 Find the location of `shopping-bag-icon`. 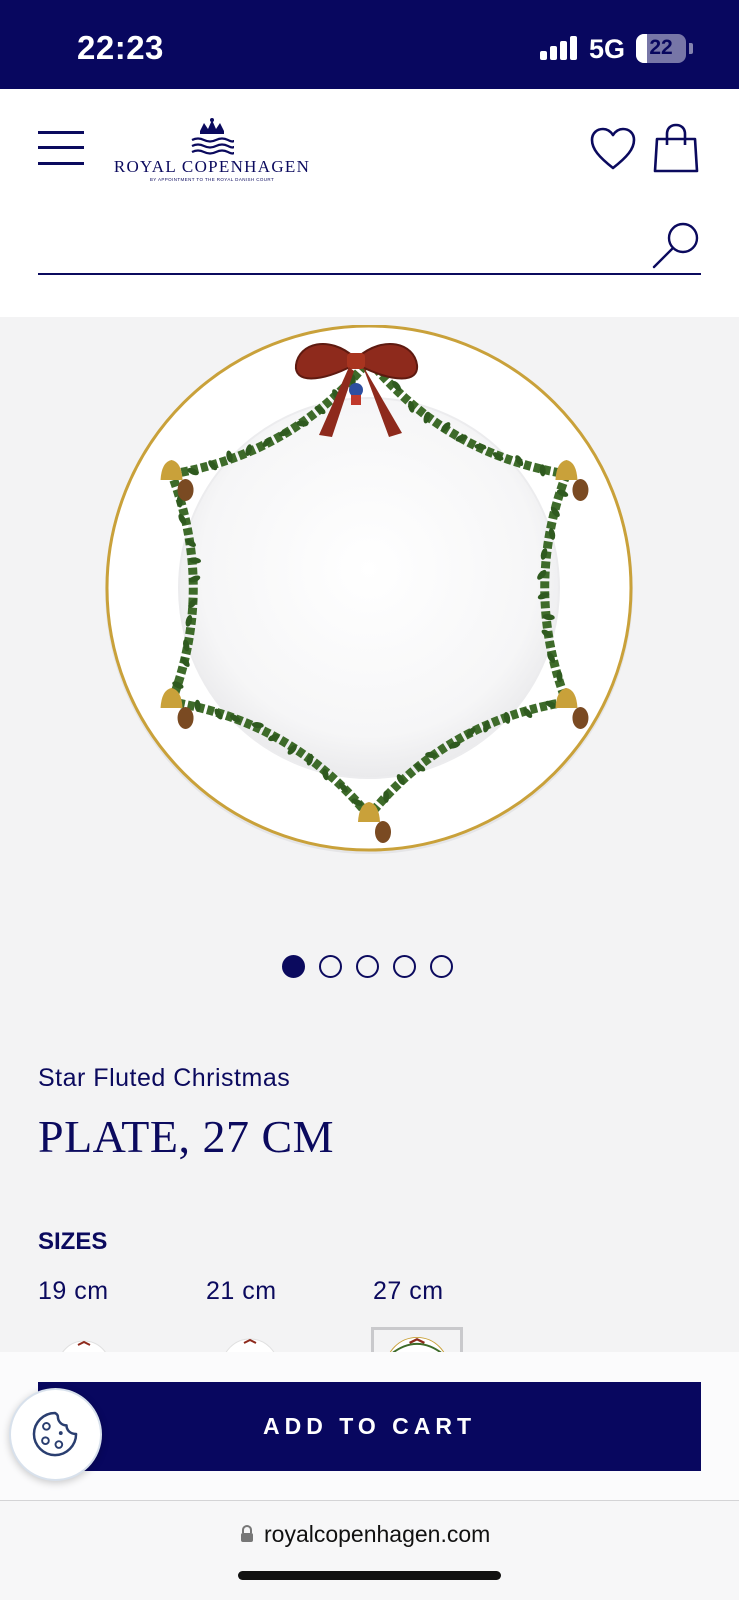

shopping-bag-icon is located at coordinates (676, 148).